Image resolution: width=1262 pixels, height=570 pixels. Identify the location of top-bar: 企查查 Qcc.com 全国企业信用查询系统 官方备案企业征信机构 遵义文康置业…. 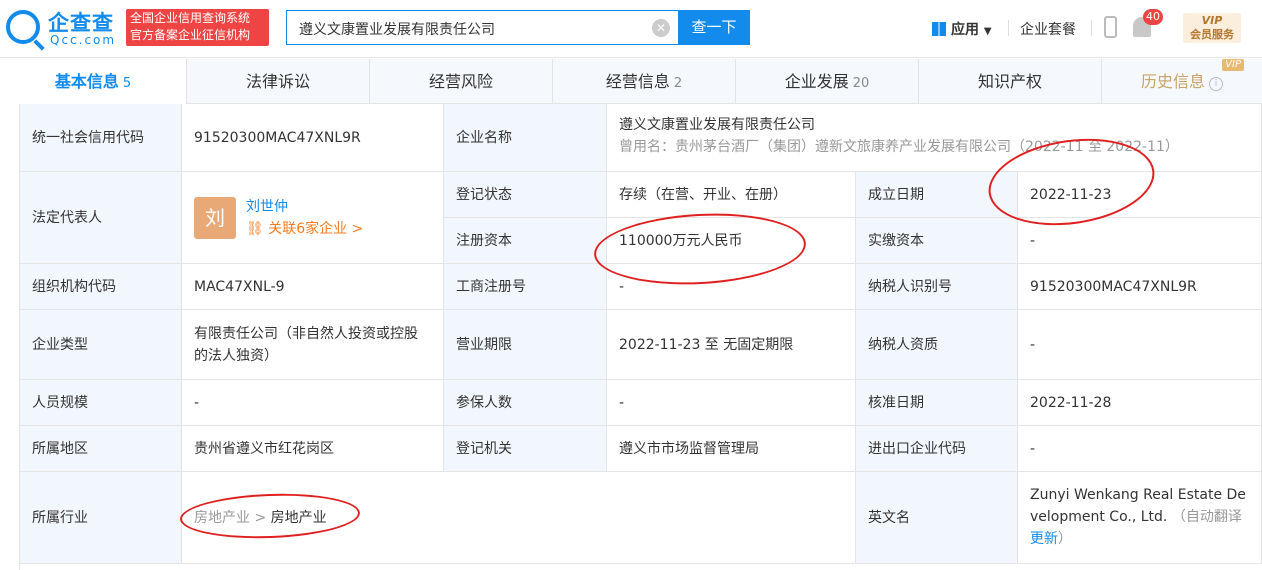
(631, 29).